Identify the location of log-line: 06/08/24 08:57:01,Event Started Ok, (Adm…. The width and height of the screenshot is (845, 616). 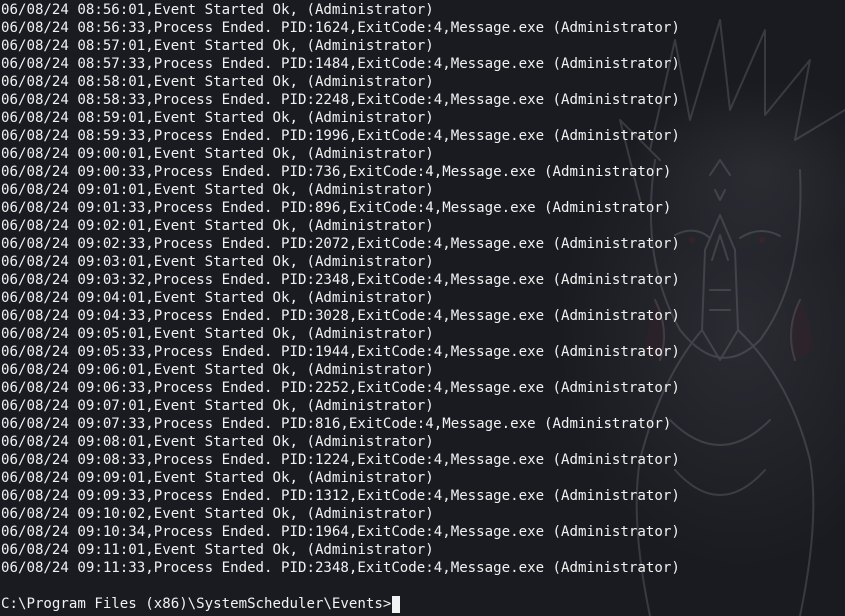
(217, 46).